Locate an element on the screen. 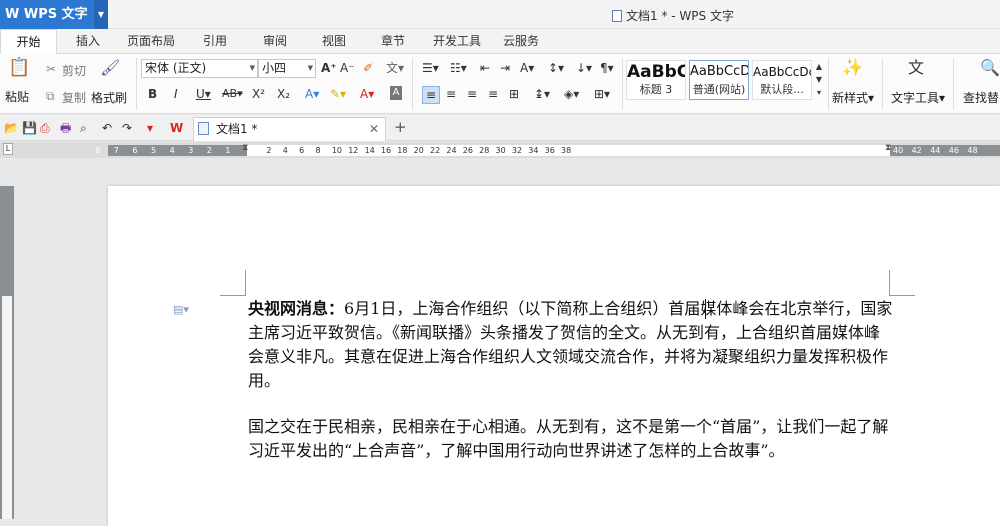 The image size is (1000, 526). increase-indent-icon: ⇥ is located at coordinates (505, 68).